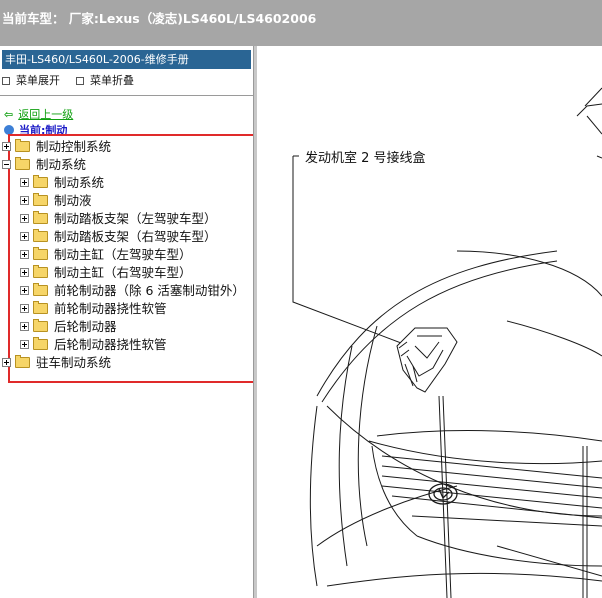 This screenshot has height=598, width=602. I want to click on back-link: ⇦ 返回上一级, so click(38, 114).